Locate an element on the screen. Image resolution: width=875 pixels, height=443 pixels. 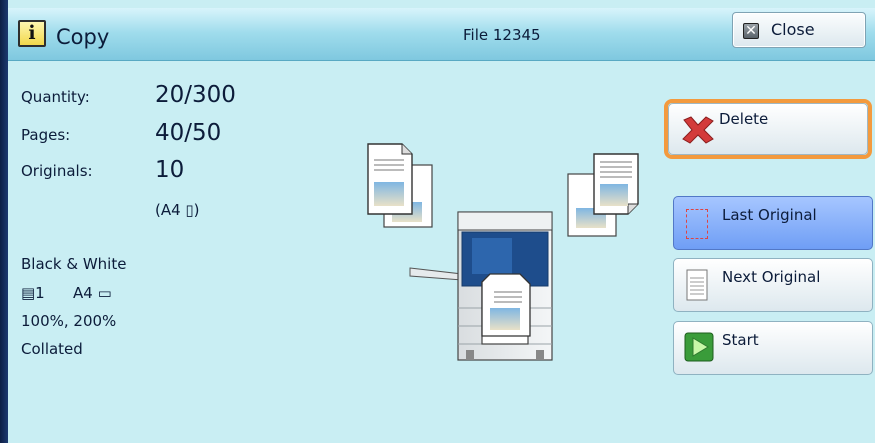
copier-icon is located at coordinates (481, 286).